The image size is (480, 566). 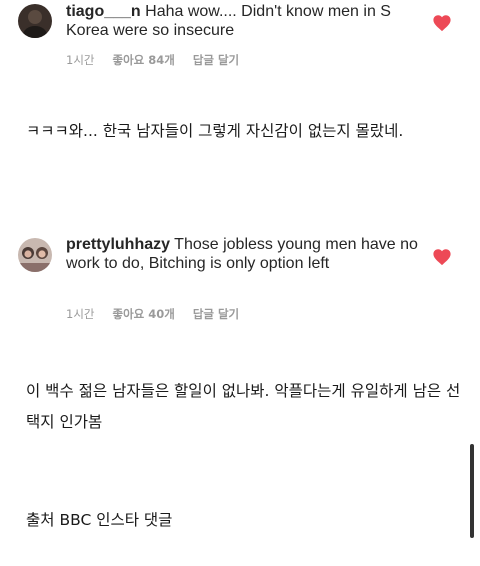 What do you see at coordinates (118, 244) in the screenshot?
I see `username: prettyluhhazy` at bounding box center [118, 244].